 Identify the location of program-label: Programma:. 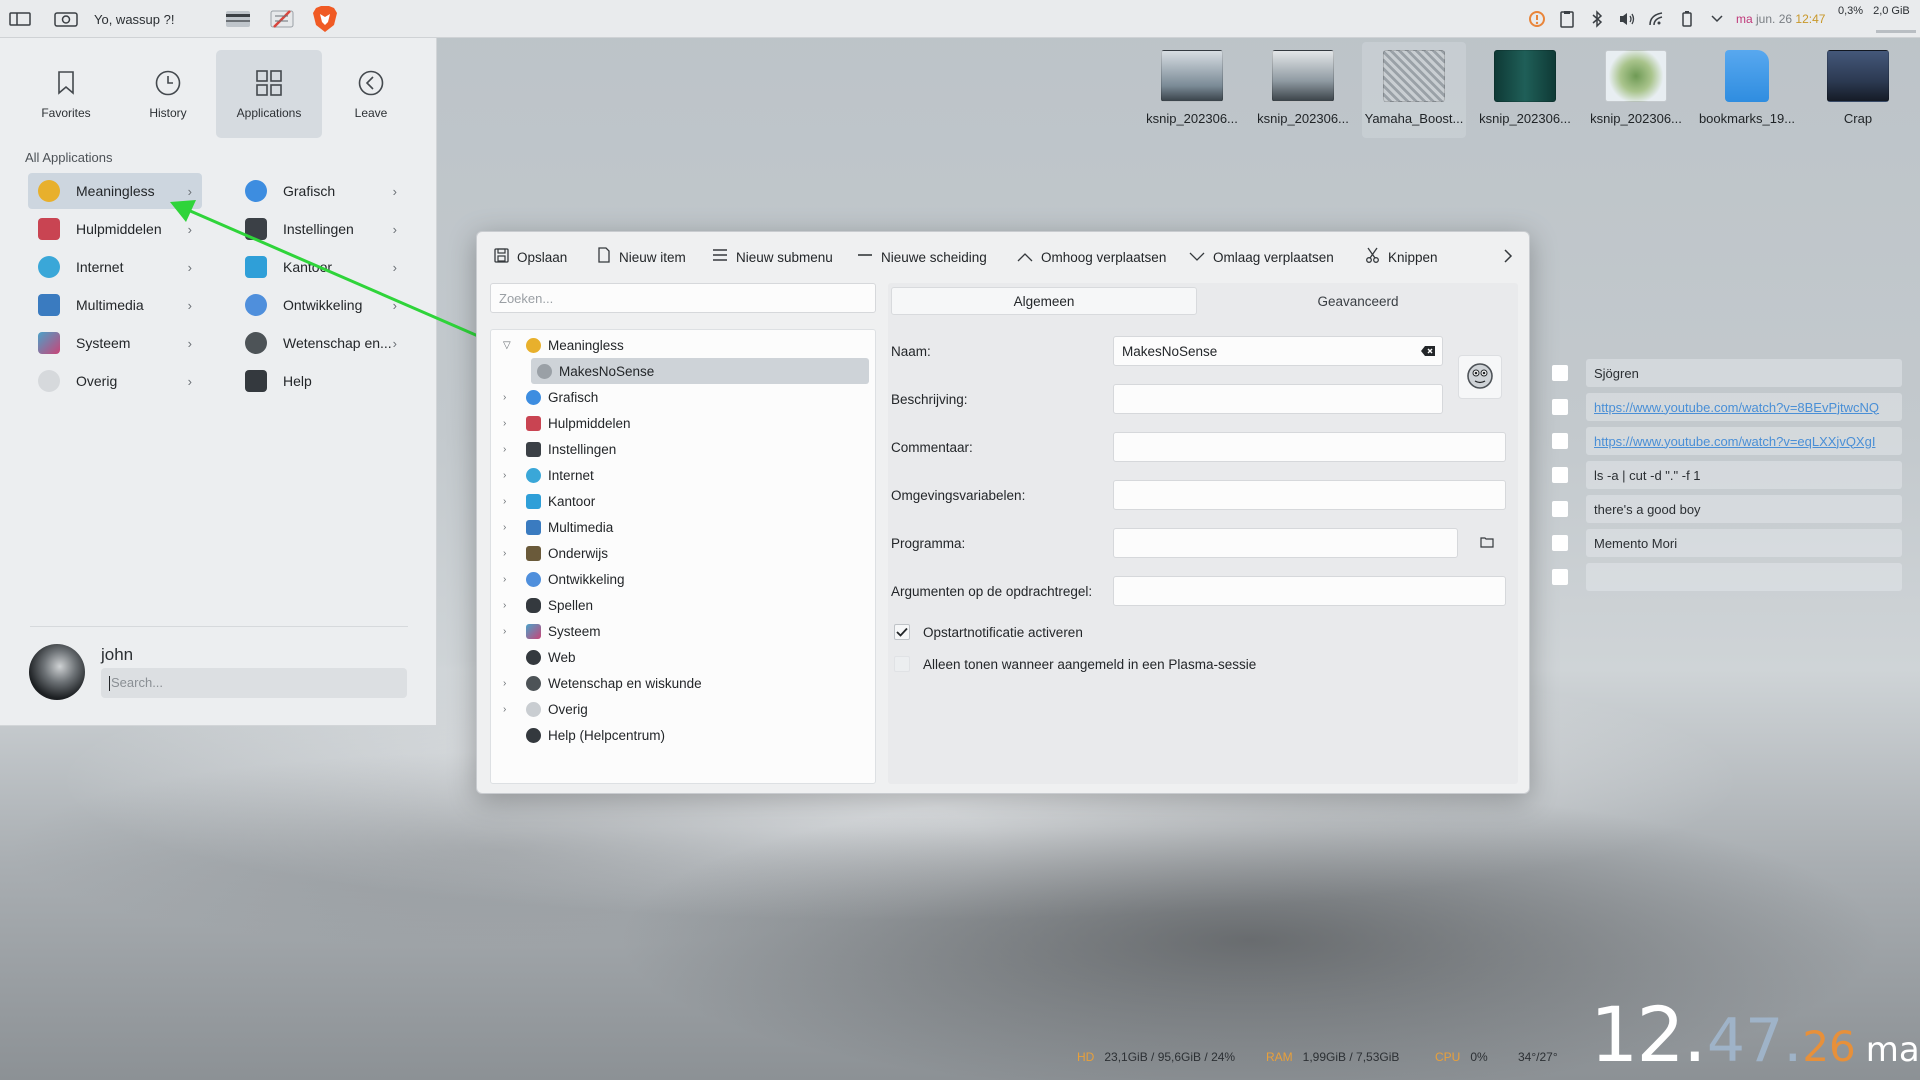
(928, 543).